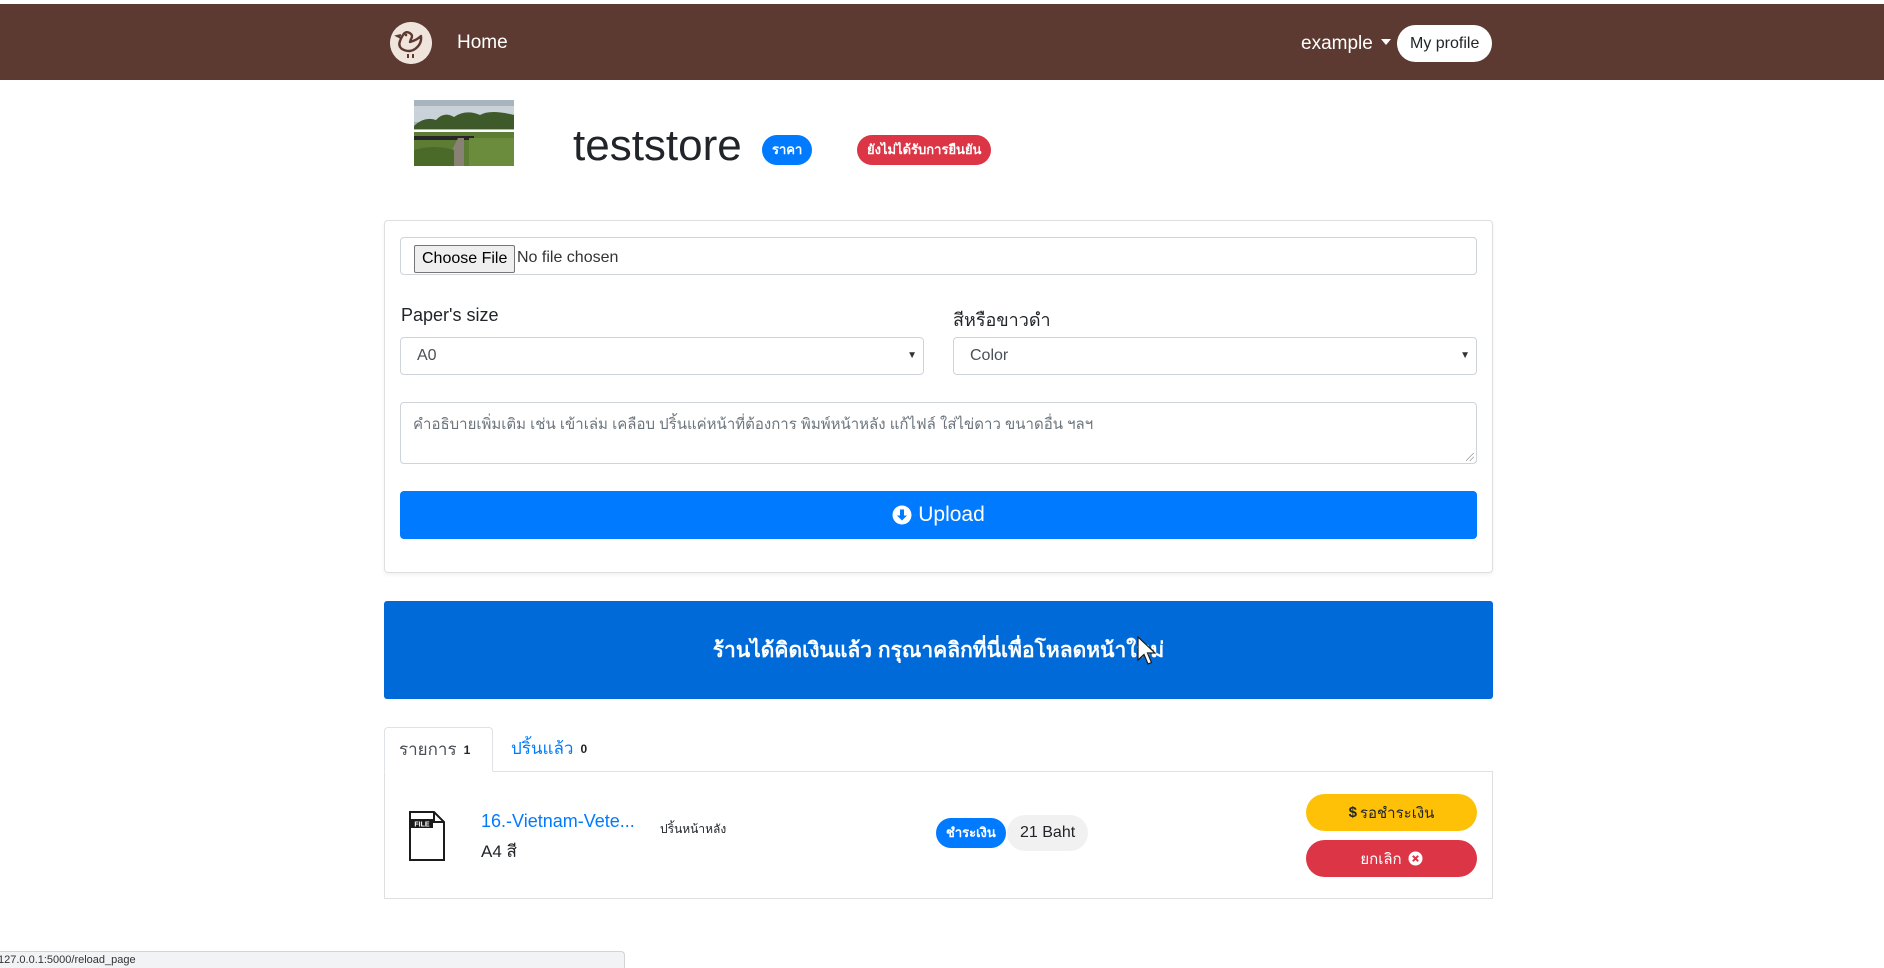 Image resolution: width=1884 pixels, height=968 pixels. I want to click on navbar: Home example My profile, so click(942, 42).